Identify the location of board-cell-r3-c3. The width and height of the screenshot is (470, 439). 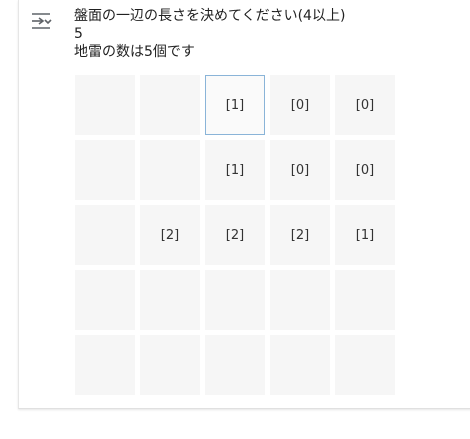
(300, 300).